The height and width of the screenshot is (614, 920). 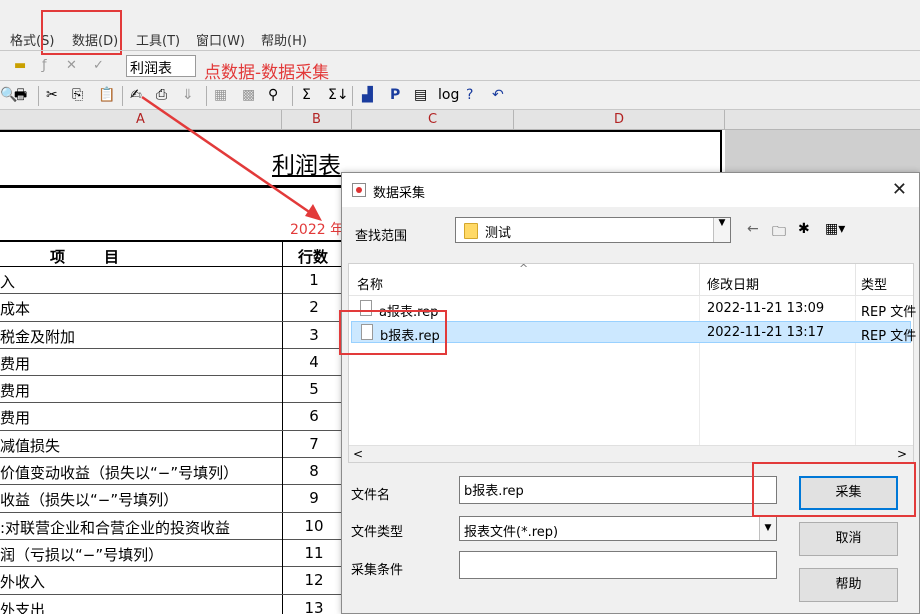 I want to click on report-year: 2022 年, so click(x=317, y=230).